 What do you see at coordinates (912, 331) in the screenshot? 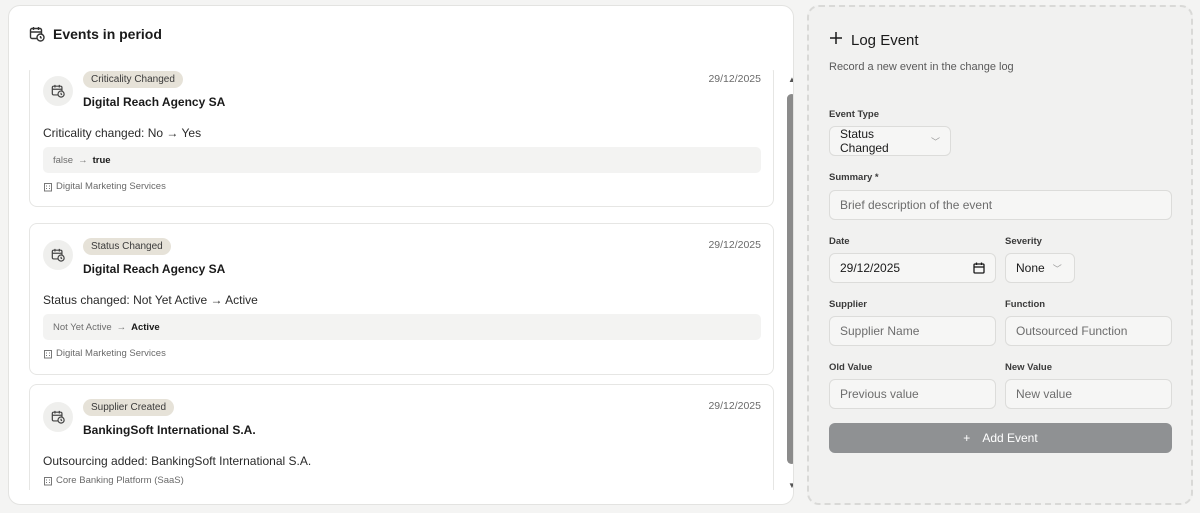
I see `supplier-input` at bounding box center [912, 331].